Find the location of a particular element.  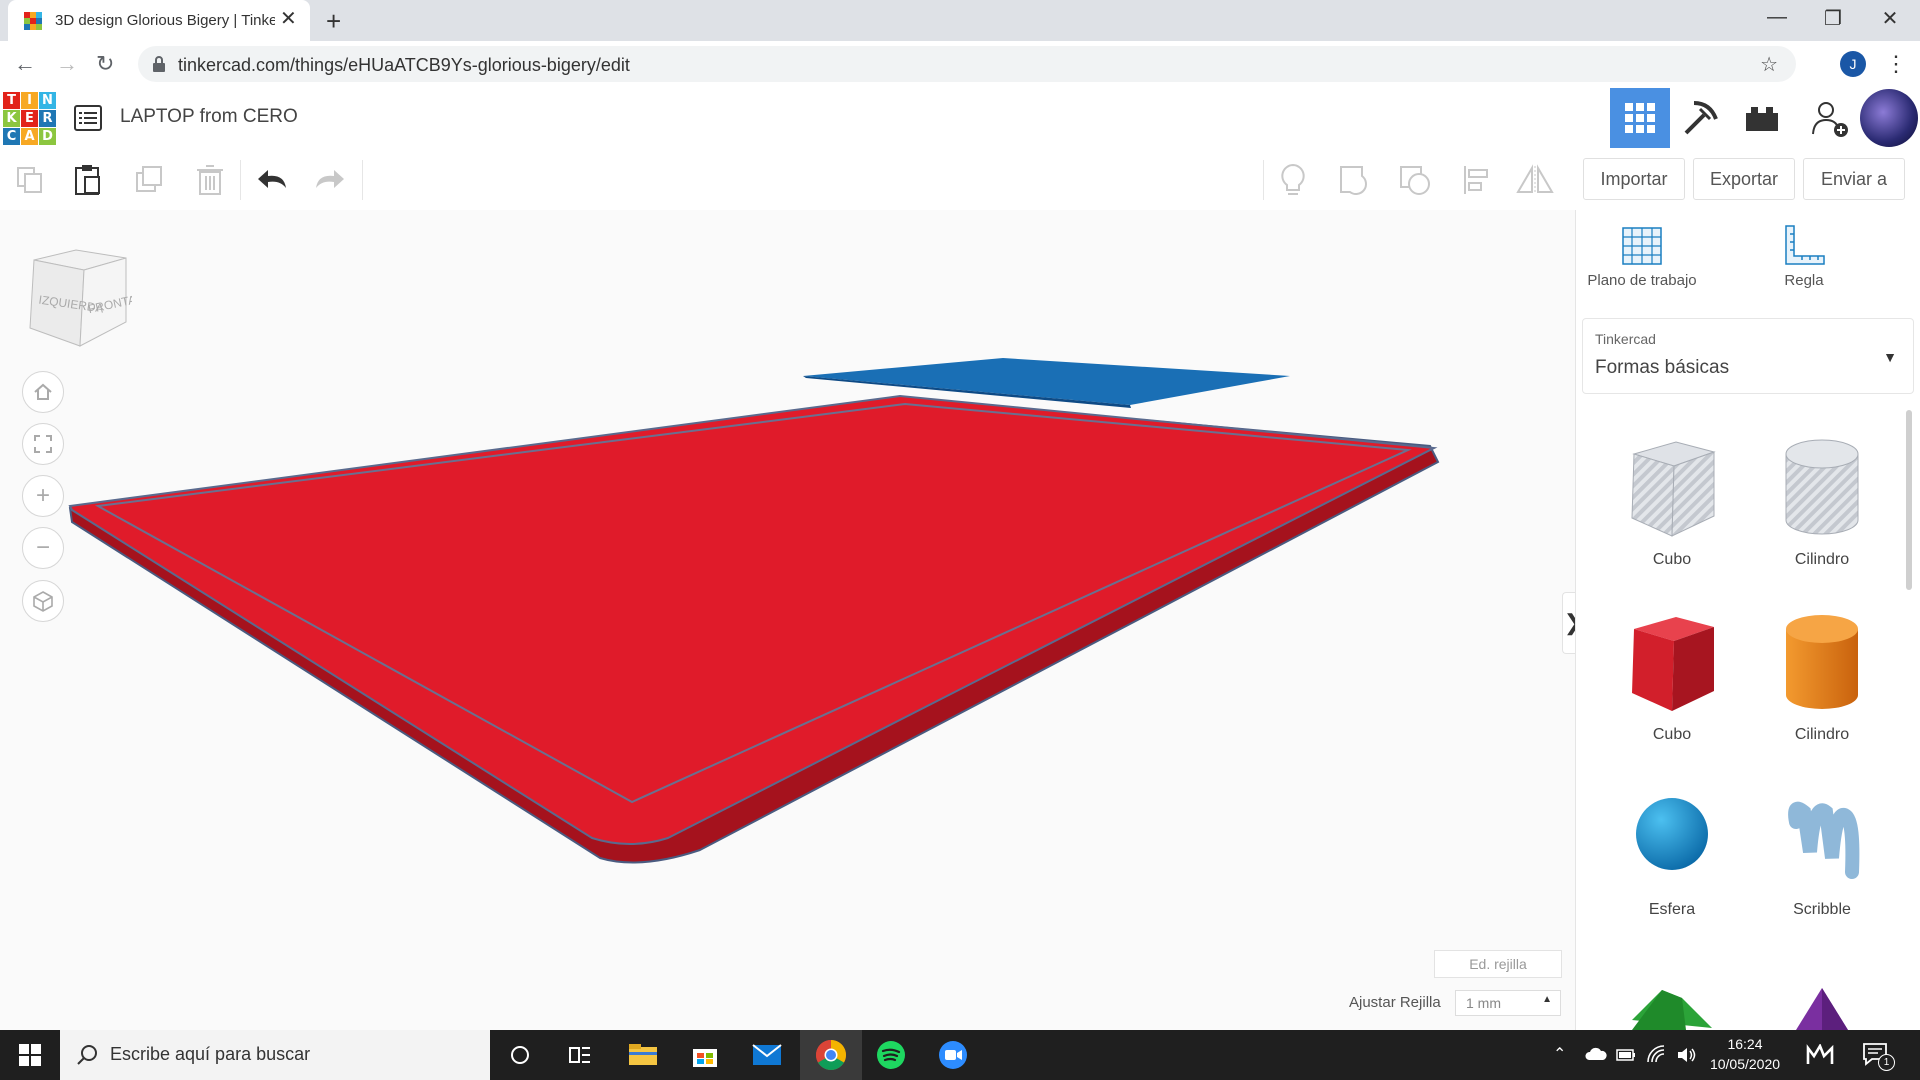

box-hole-icon is located at coordinates (1673, 489).